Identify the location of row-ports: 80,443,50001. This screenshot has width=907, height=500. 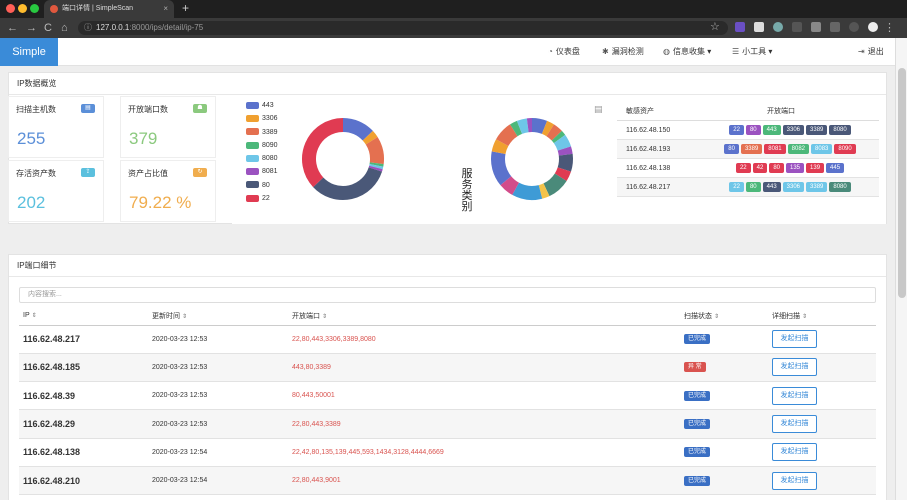
(484, 396).